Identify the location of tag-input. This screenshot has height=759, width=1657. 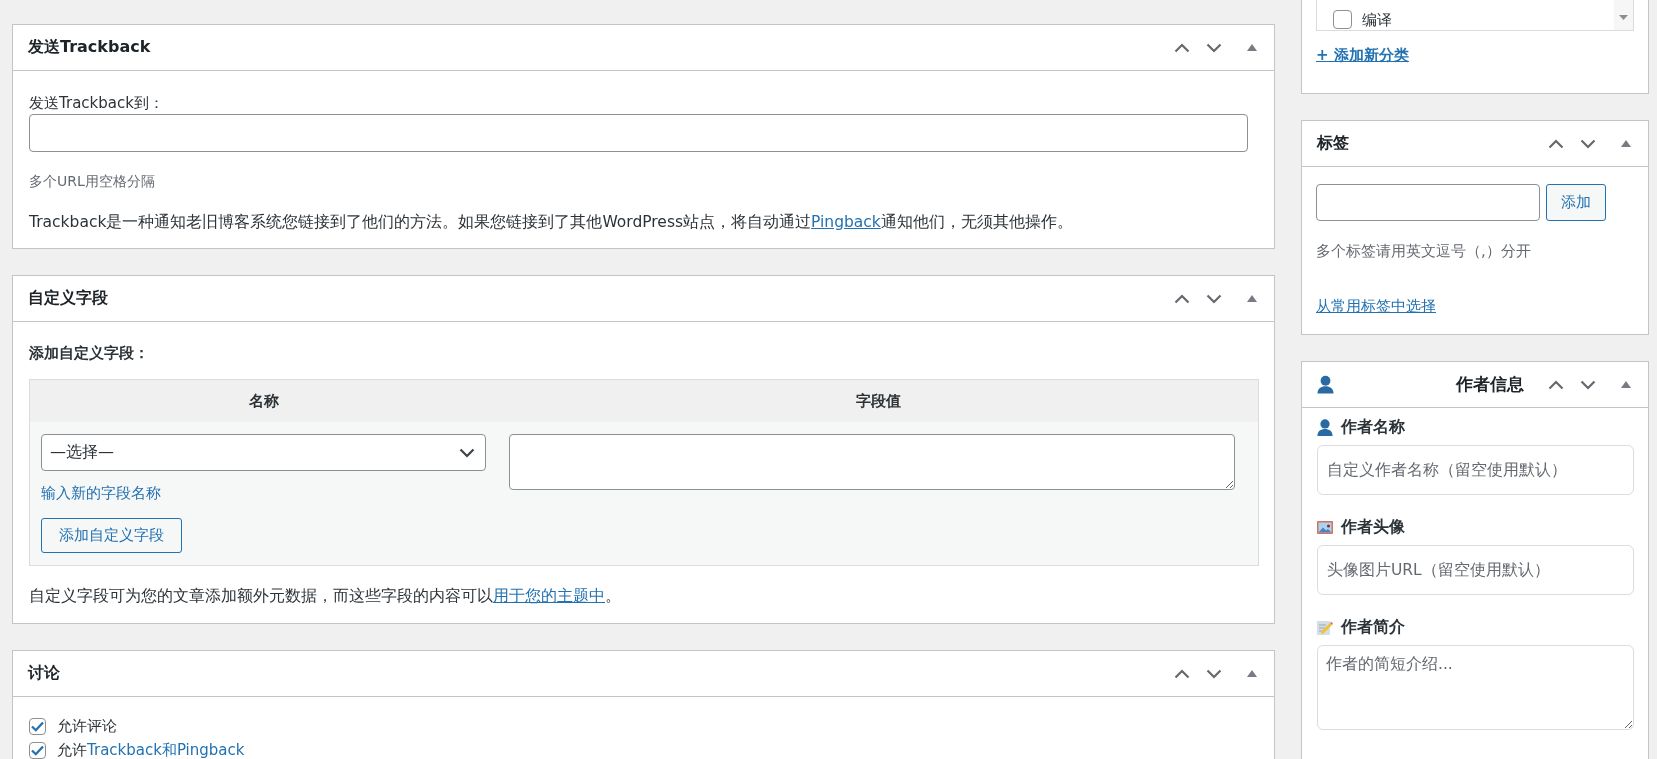
(1428, 202).